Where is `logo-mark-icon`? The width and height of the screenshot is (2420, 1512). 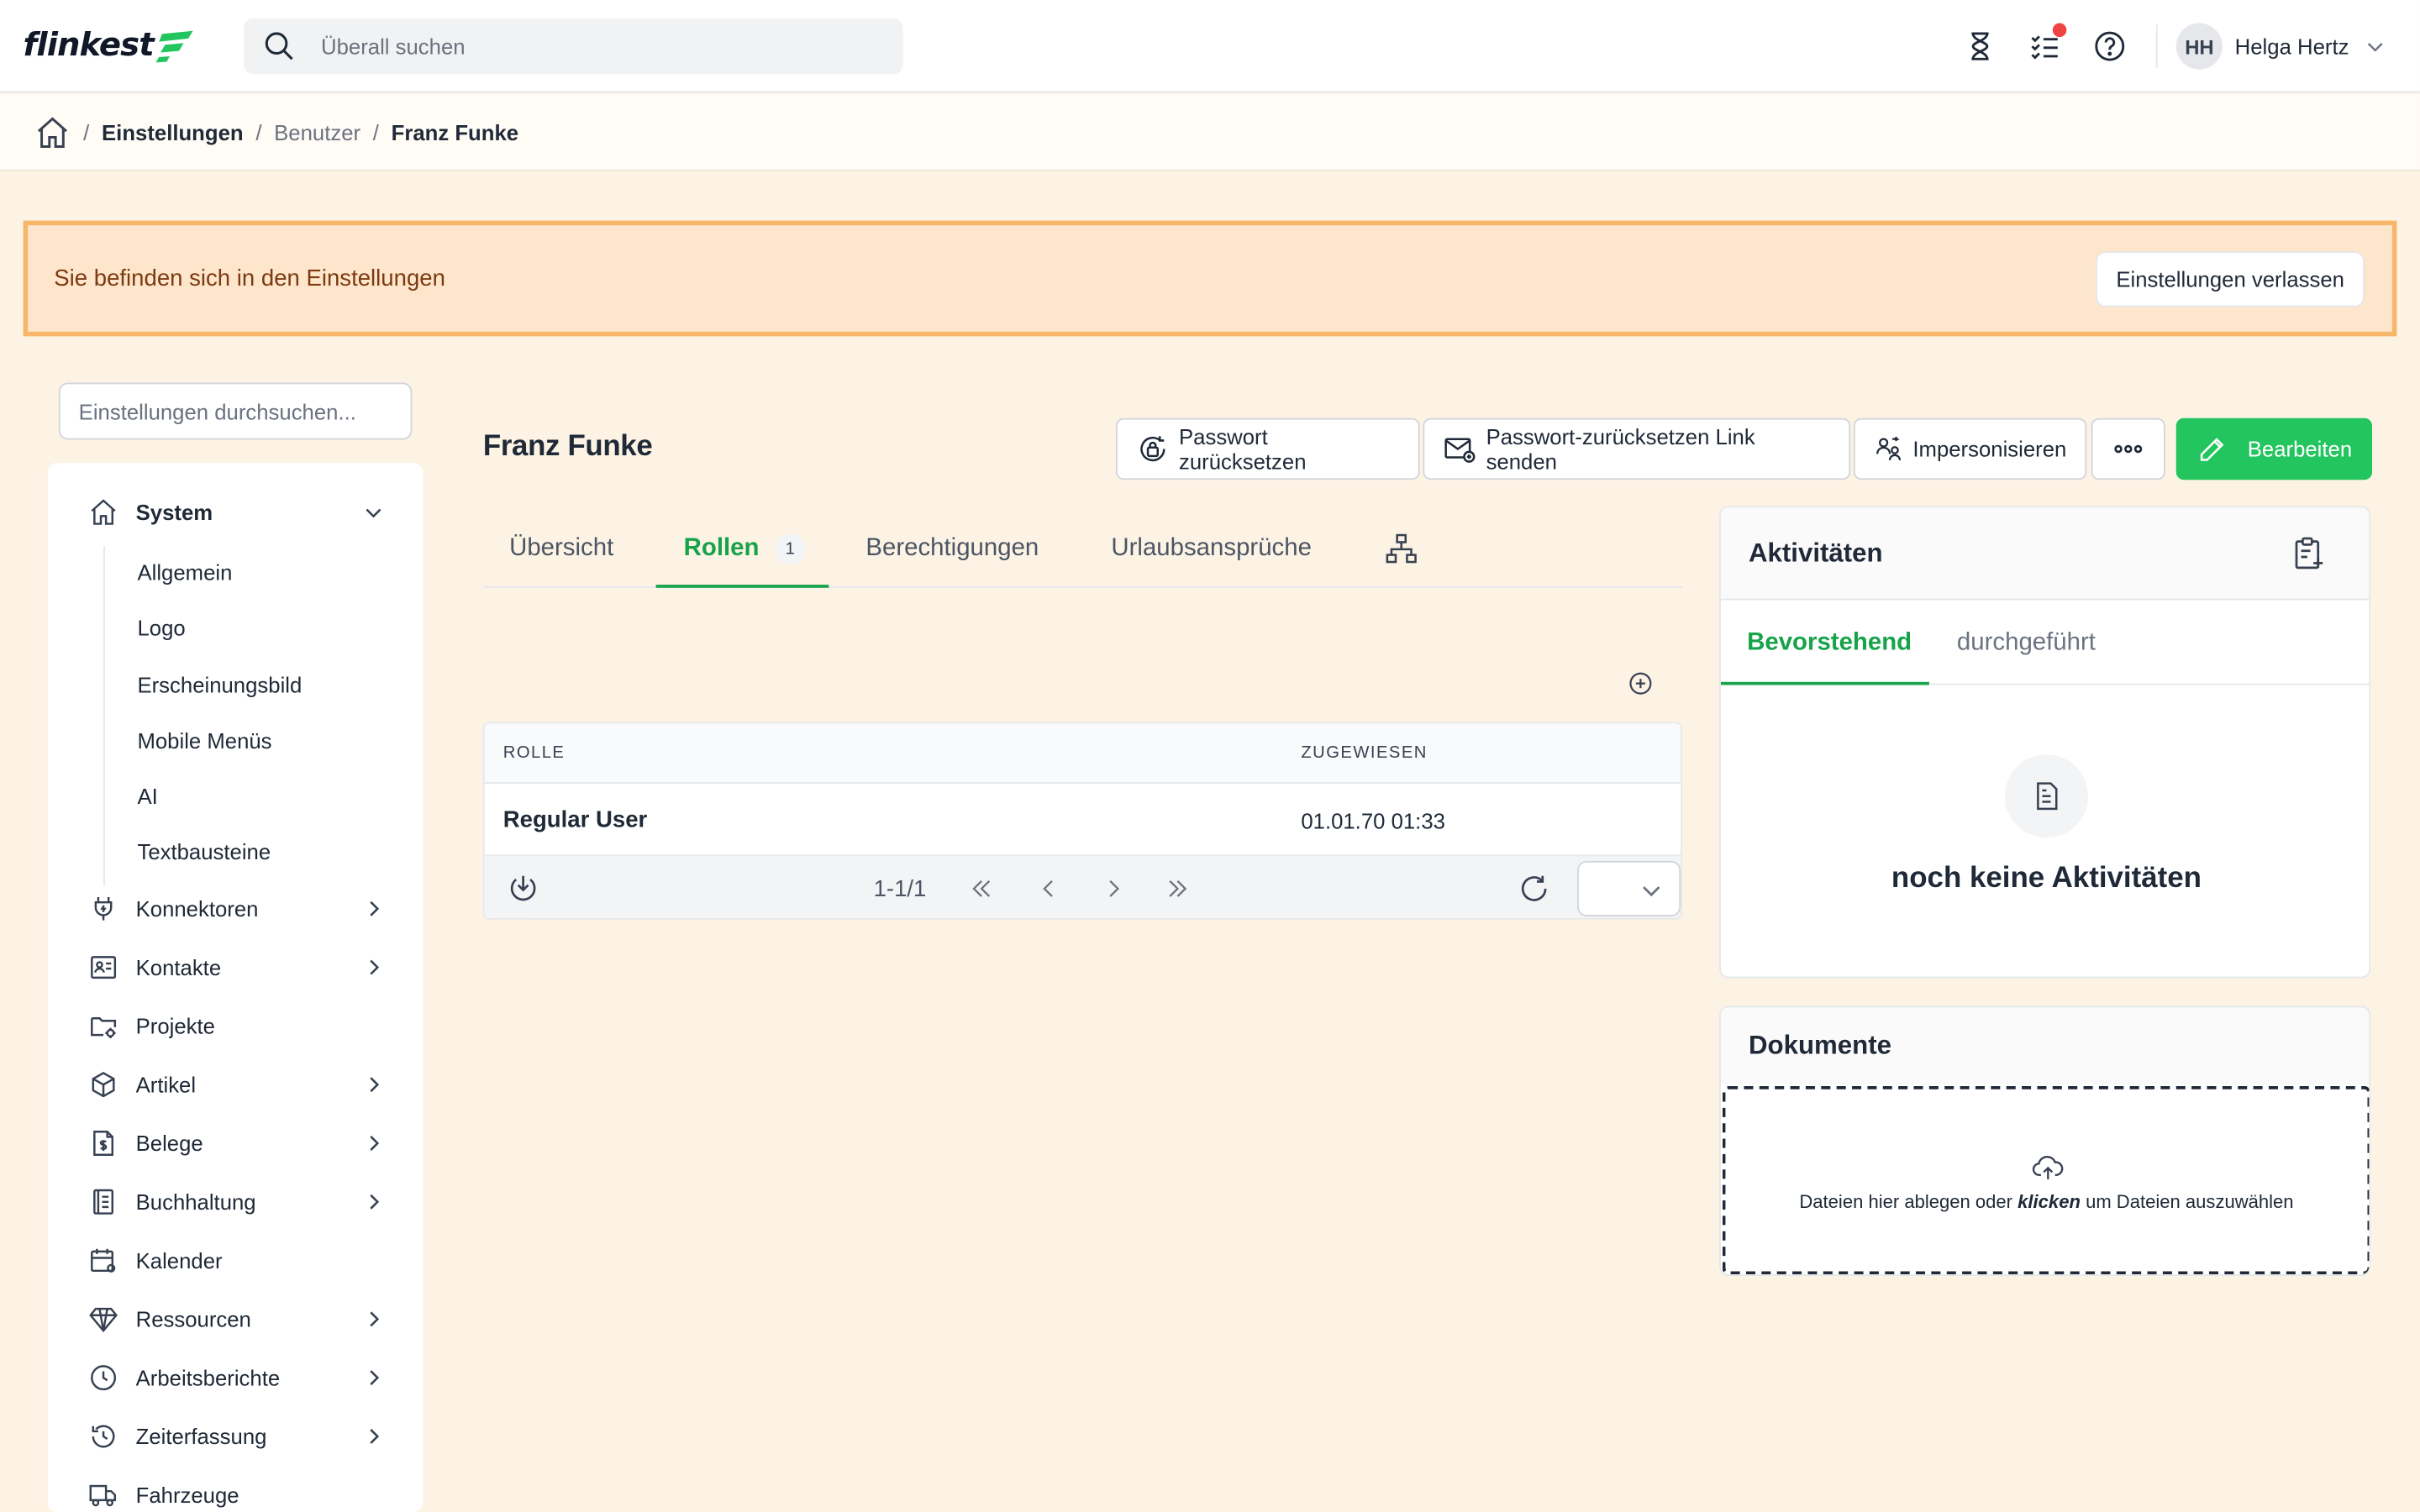 logo-mark-icon is located at coordinates (175, 46).